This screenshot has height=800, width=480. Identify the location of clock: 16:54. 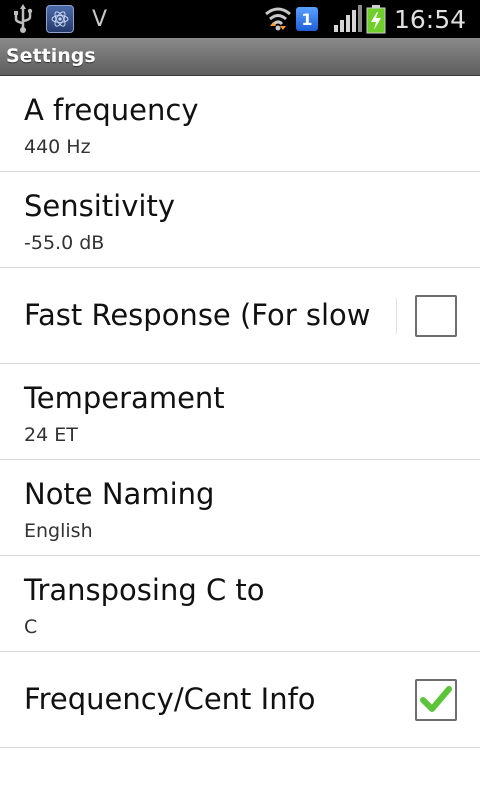
(429, 19).